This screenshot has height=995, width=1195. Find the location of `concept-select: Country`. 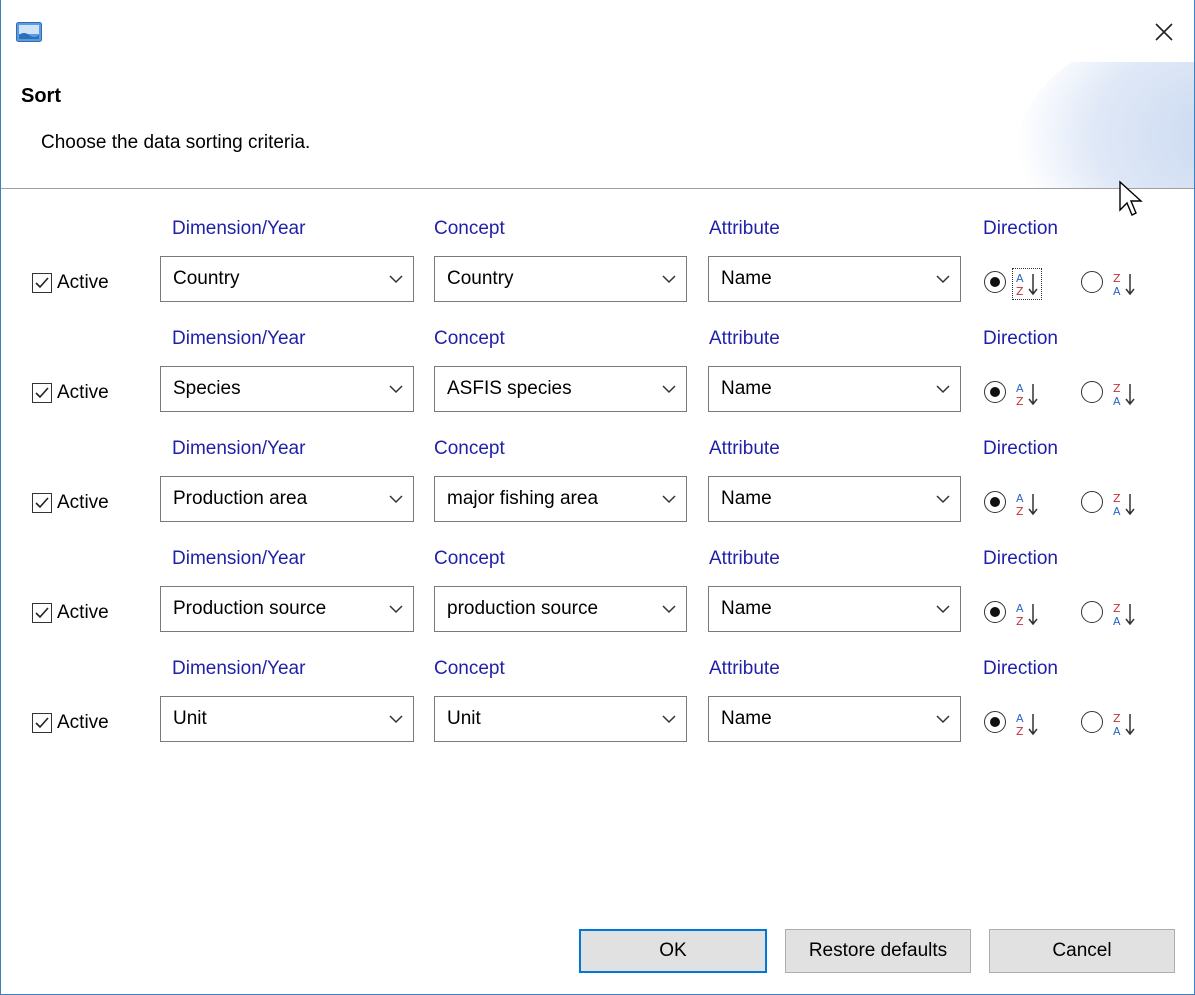

concept-select: Country is located at coordinates (560, 279).